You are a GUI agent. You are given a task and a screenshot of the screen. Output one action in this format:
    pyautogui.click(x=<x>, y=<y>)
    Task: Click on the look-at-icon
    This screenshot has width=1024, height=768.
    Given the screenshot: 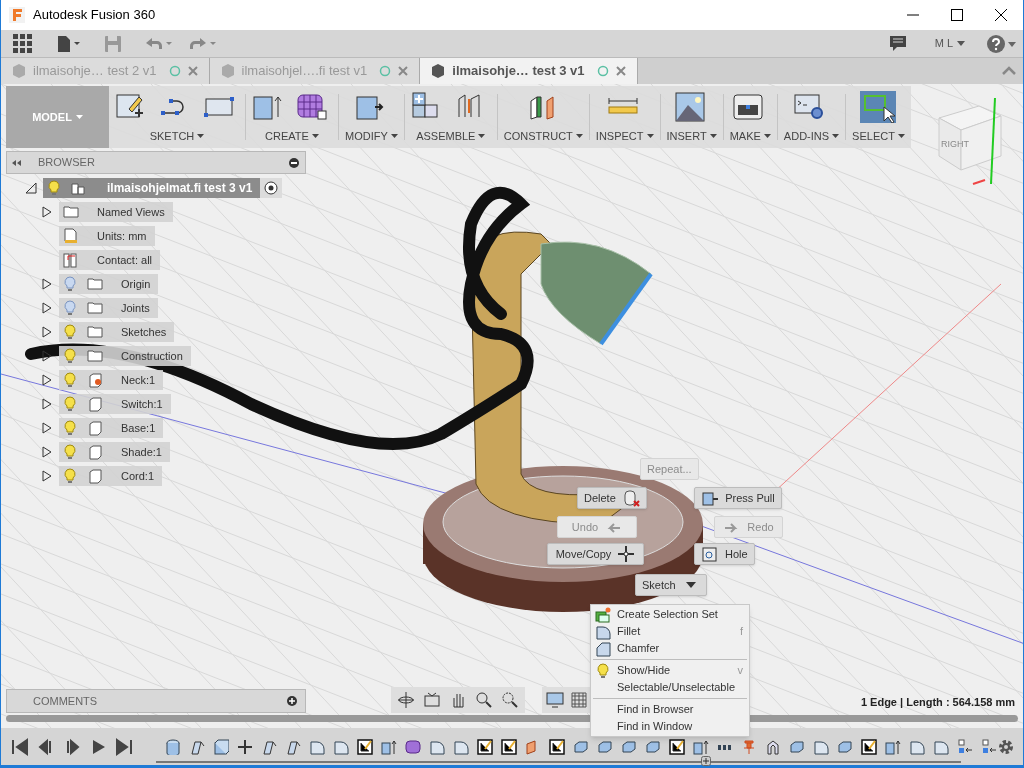 What is the action you would take?
    pyautogui.click(x=432, y=700)
    